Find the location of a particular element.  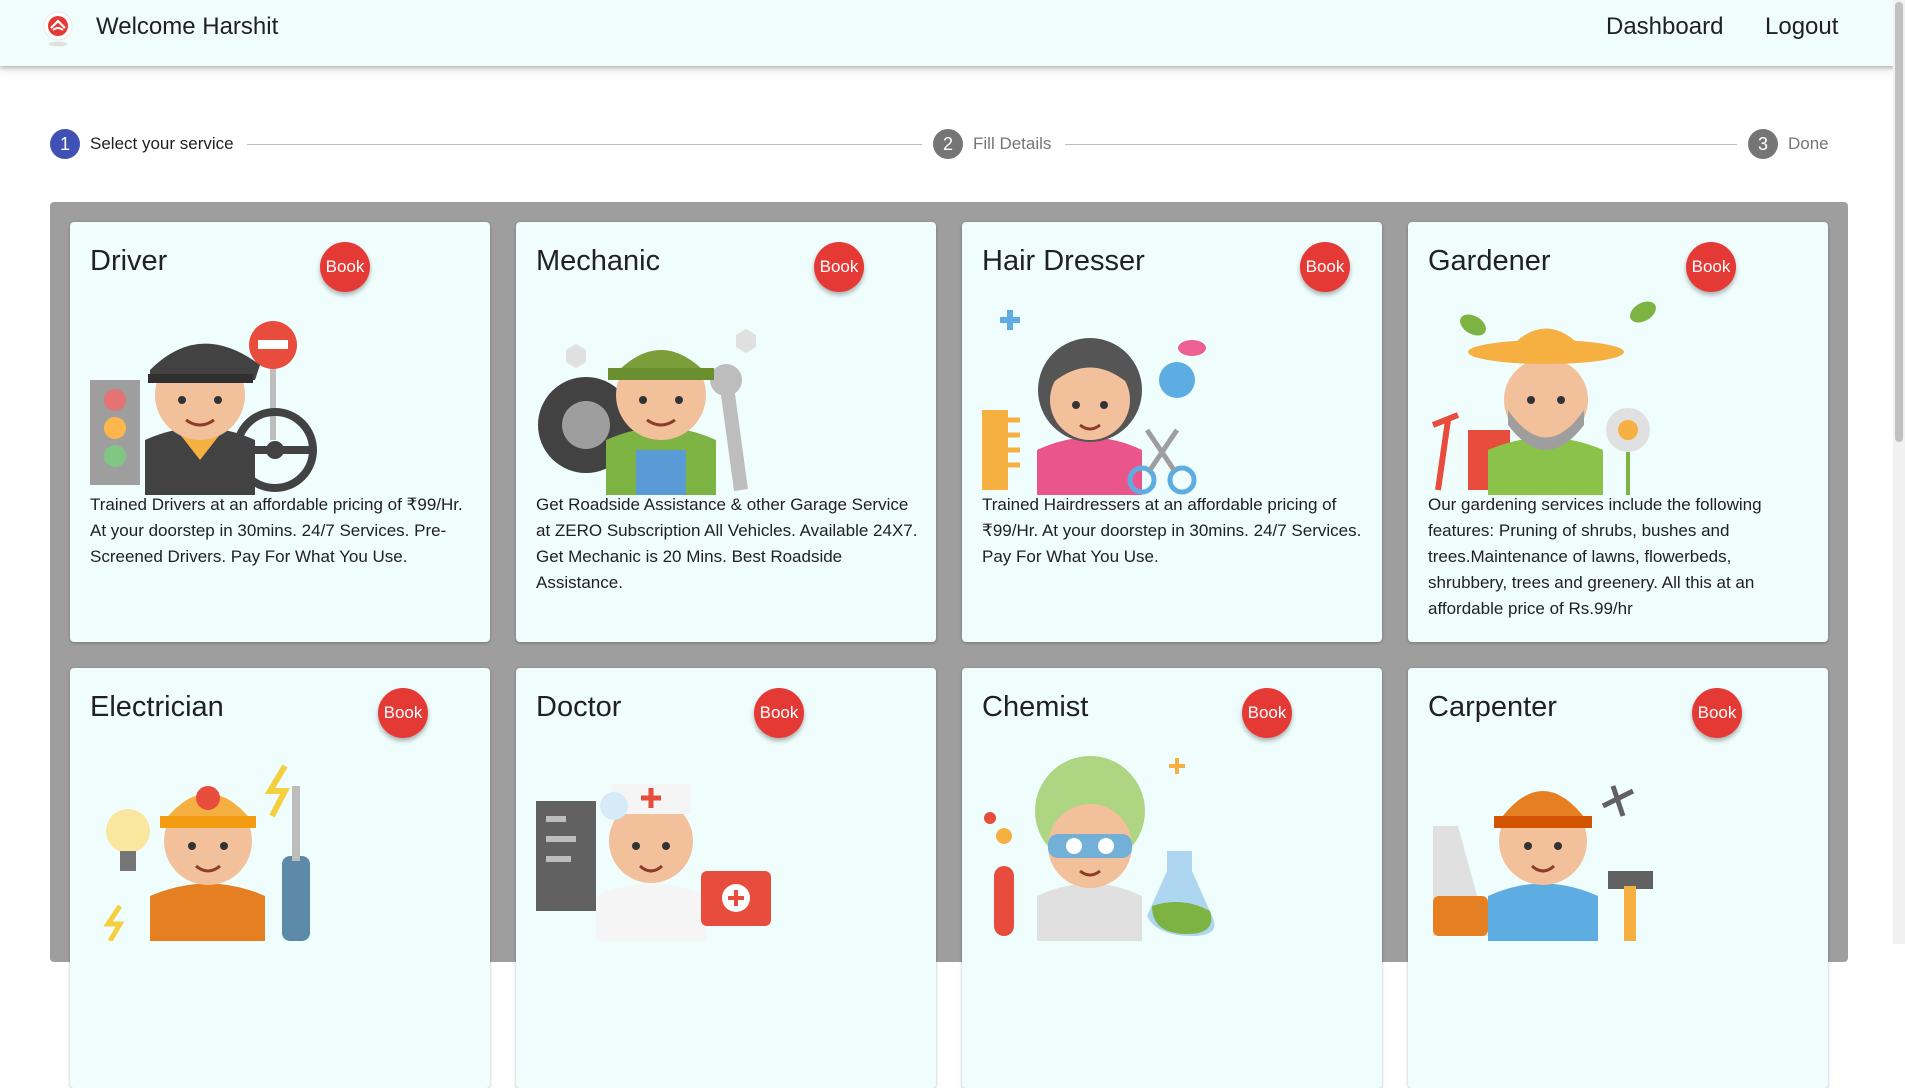

app-logo-icon is located at coordinates (58, 28).